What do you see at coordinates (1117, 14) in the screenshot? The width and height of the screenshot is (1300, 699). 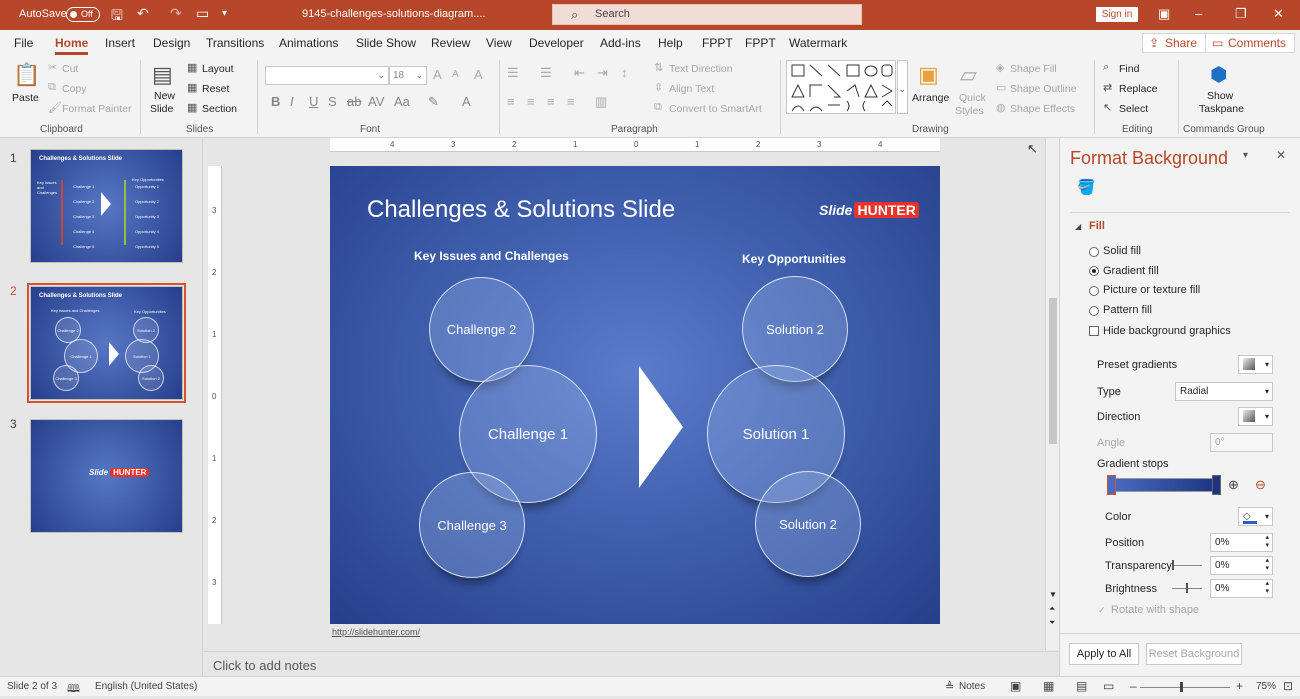 I see `sign-in-button: Sign in` at bounding box center [1117, 14].